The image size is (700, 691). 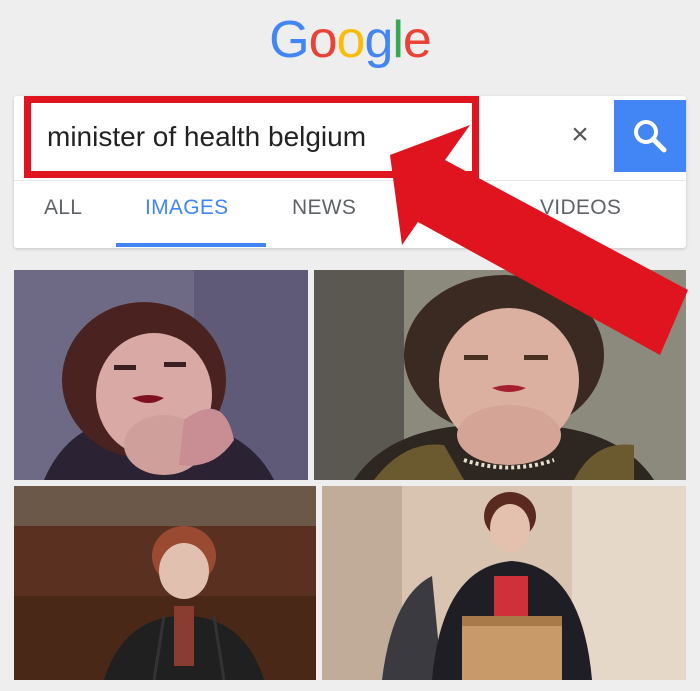 What do you see at coordinates (289, 40) in the screenshot?
I see `logo-letter: G` at bounding box center [289, 40].